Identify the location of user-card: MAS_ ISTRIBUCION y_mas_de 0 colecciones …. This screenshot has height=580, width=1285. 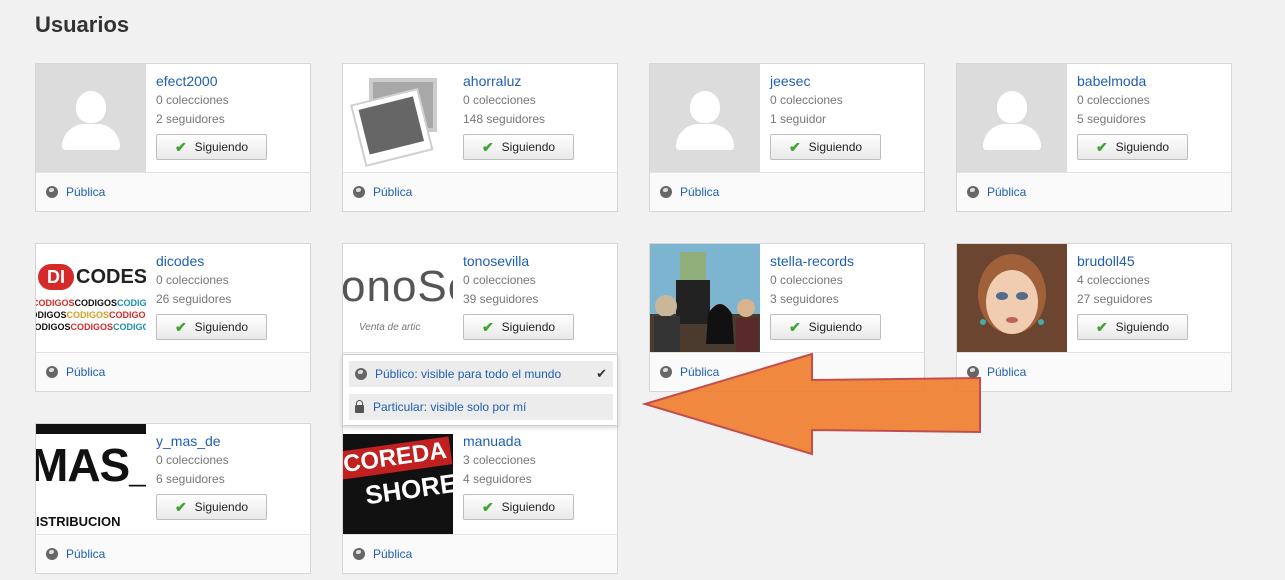
(173, 498).